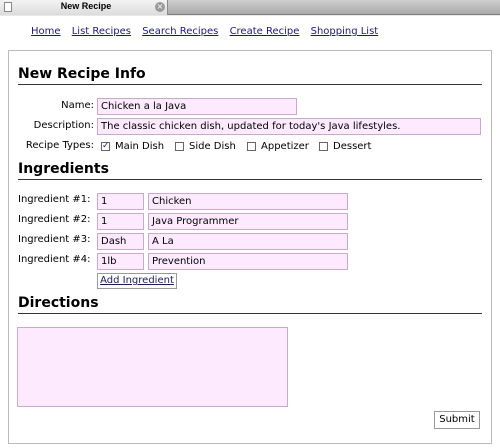 The height and width of the screenshot is (448, 500). What do you see at coordinates (54, 219) in the screenshot?
I see `ingredient-2-label: Ingredient #2:` at bounding box center [54, 219].